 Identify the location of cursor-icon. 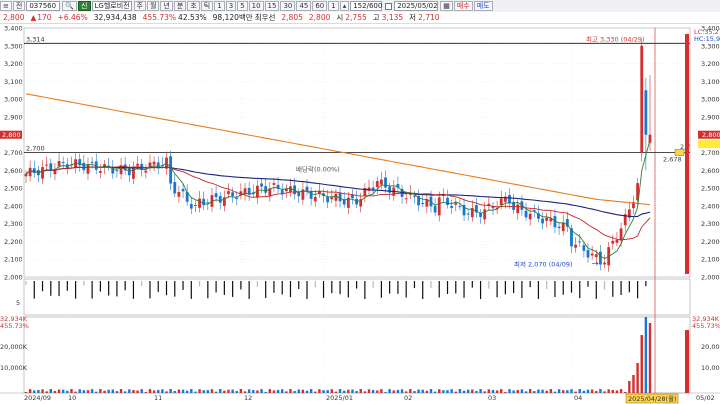
(679, 152).